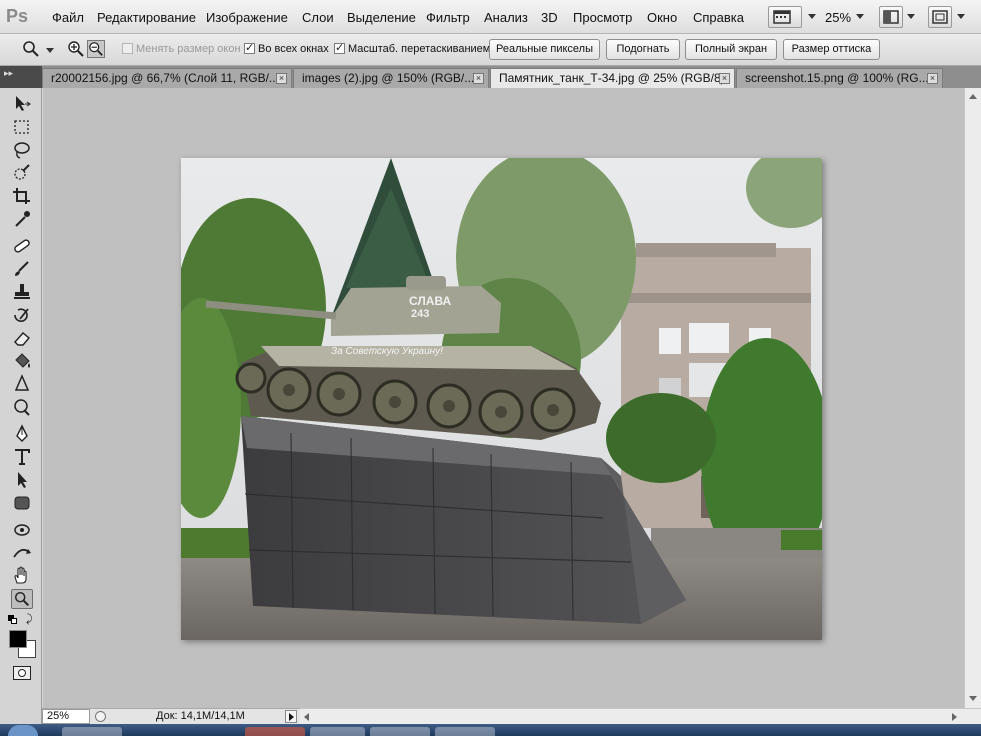 The height and width of the screenshot is (736, 981). Describe the element at coordinates (831, 49) in the screenshot. I see `print-size-button: Размер оттиска` at that location.